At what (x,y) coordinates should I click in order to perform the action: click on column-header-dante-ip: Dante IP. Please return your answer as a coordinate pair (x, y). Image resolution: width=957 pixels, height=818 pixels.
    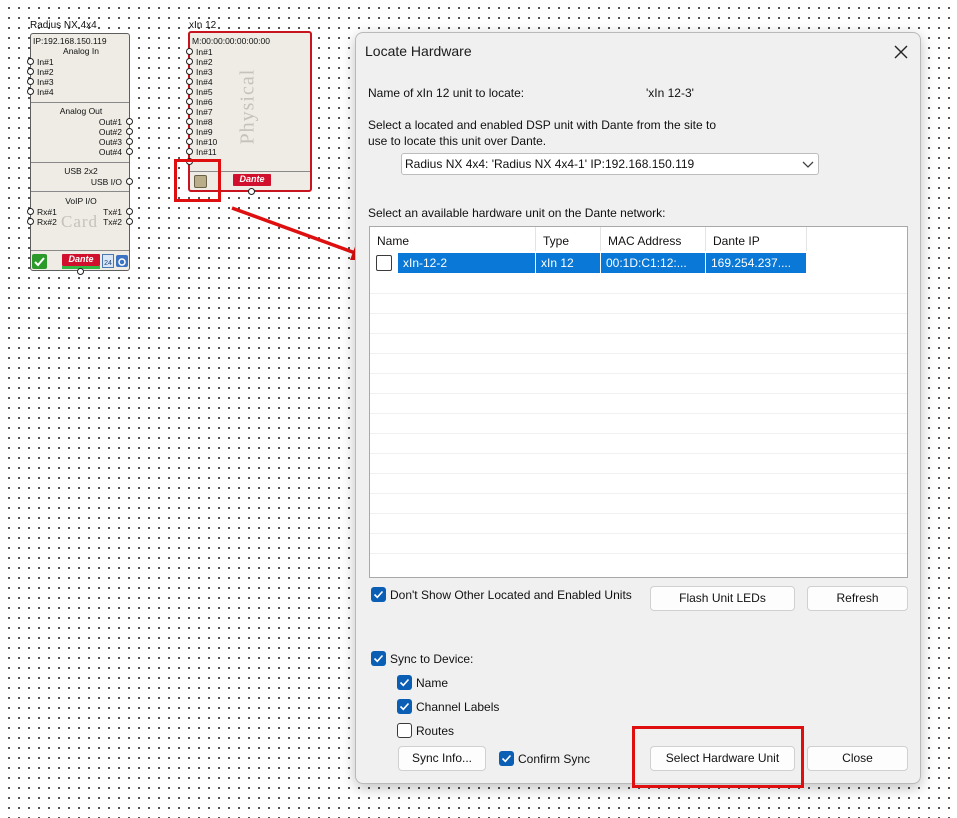
    Looking at the image, I should click on (756, 239).